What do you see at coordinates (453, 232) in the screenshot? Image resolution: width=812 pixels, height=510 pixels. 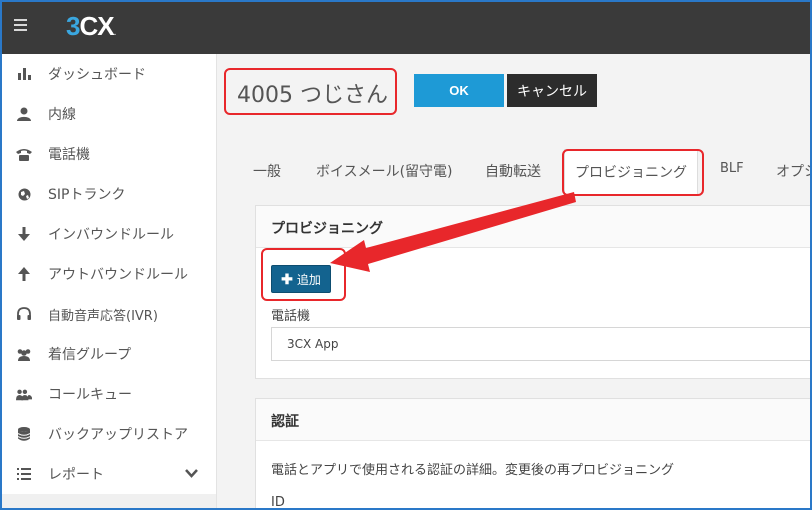 I see `red-arrow-annotation` at bounding box center [453, 232].